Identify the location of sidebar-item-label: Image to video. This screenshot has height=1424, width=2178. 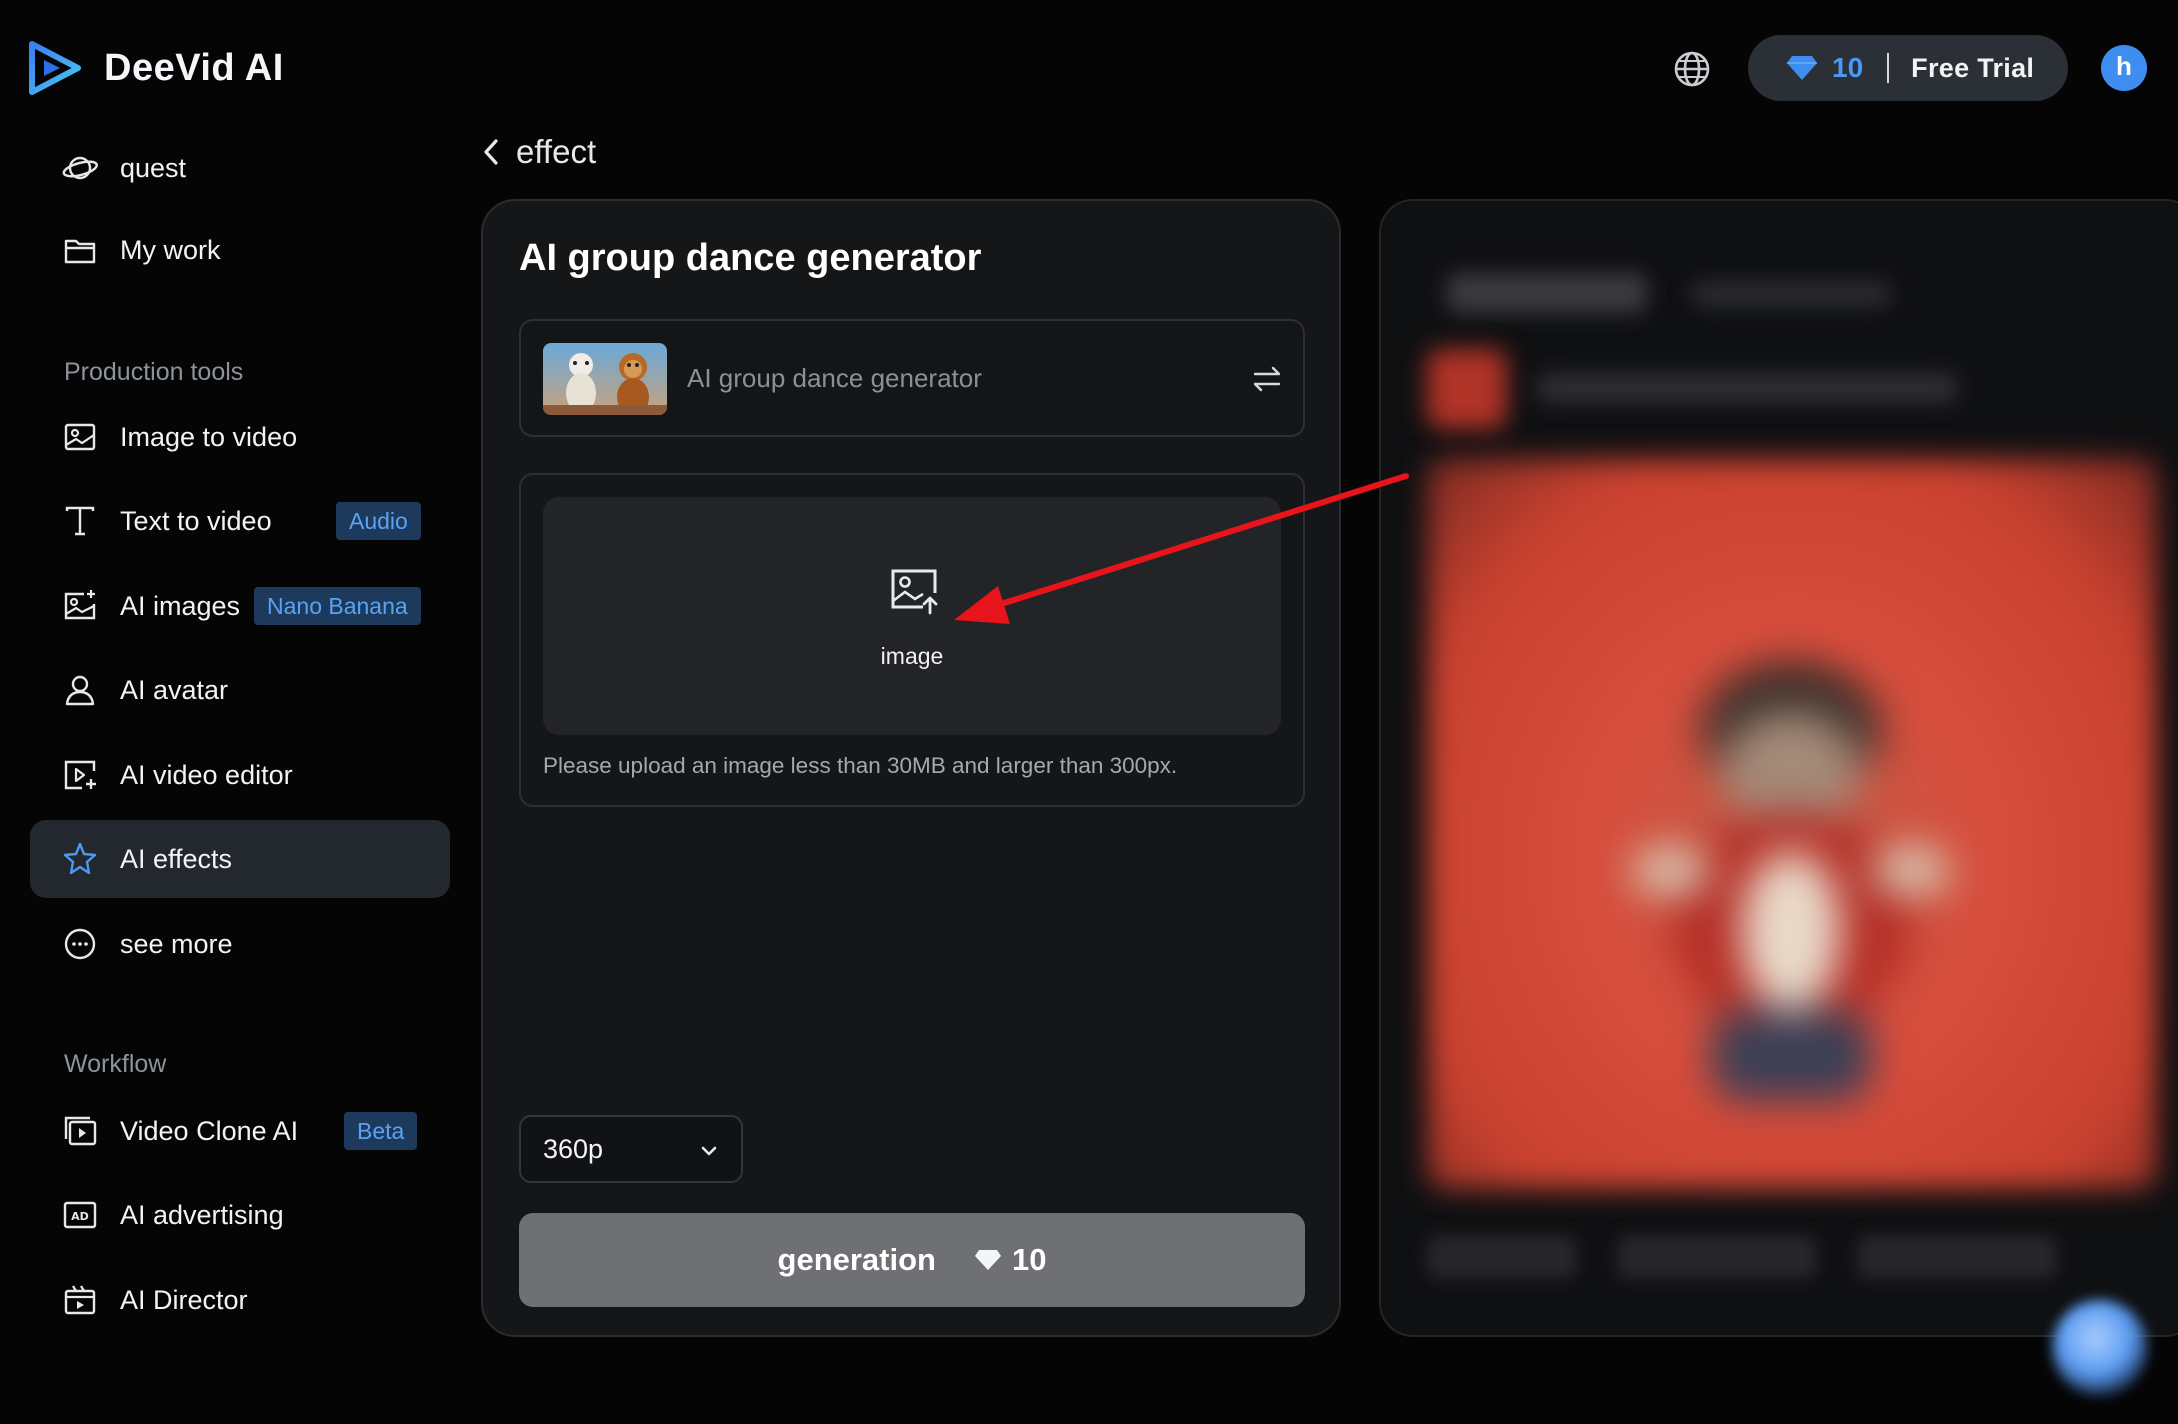
(209, 436).